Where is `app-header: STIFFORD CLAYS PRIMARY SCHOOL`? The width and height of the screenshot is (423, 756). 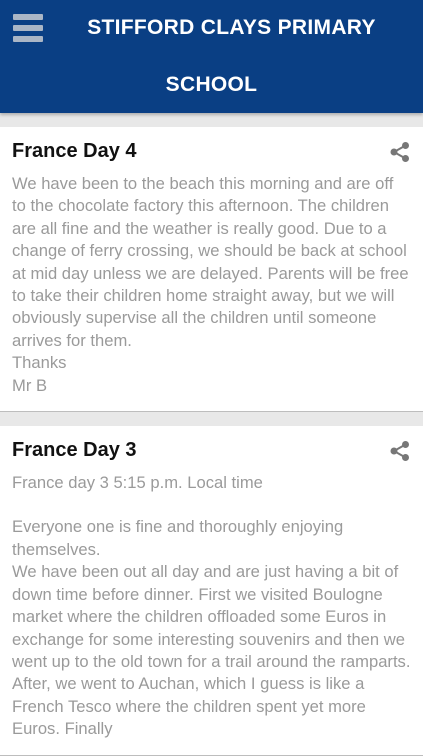
app-header: STIFFORD CLAYS PRIMARY SCHOOL is located at coordinates (211, 56).